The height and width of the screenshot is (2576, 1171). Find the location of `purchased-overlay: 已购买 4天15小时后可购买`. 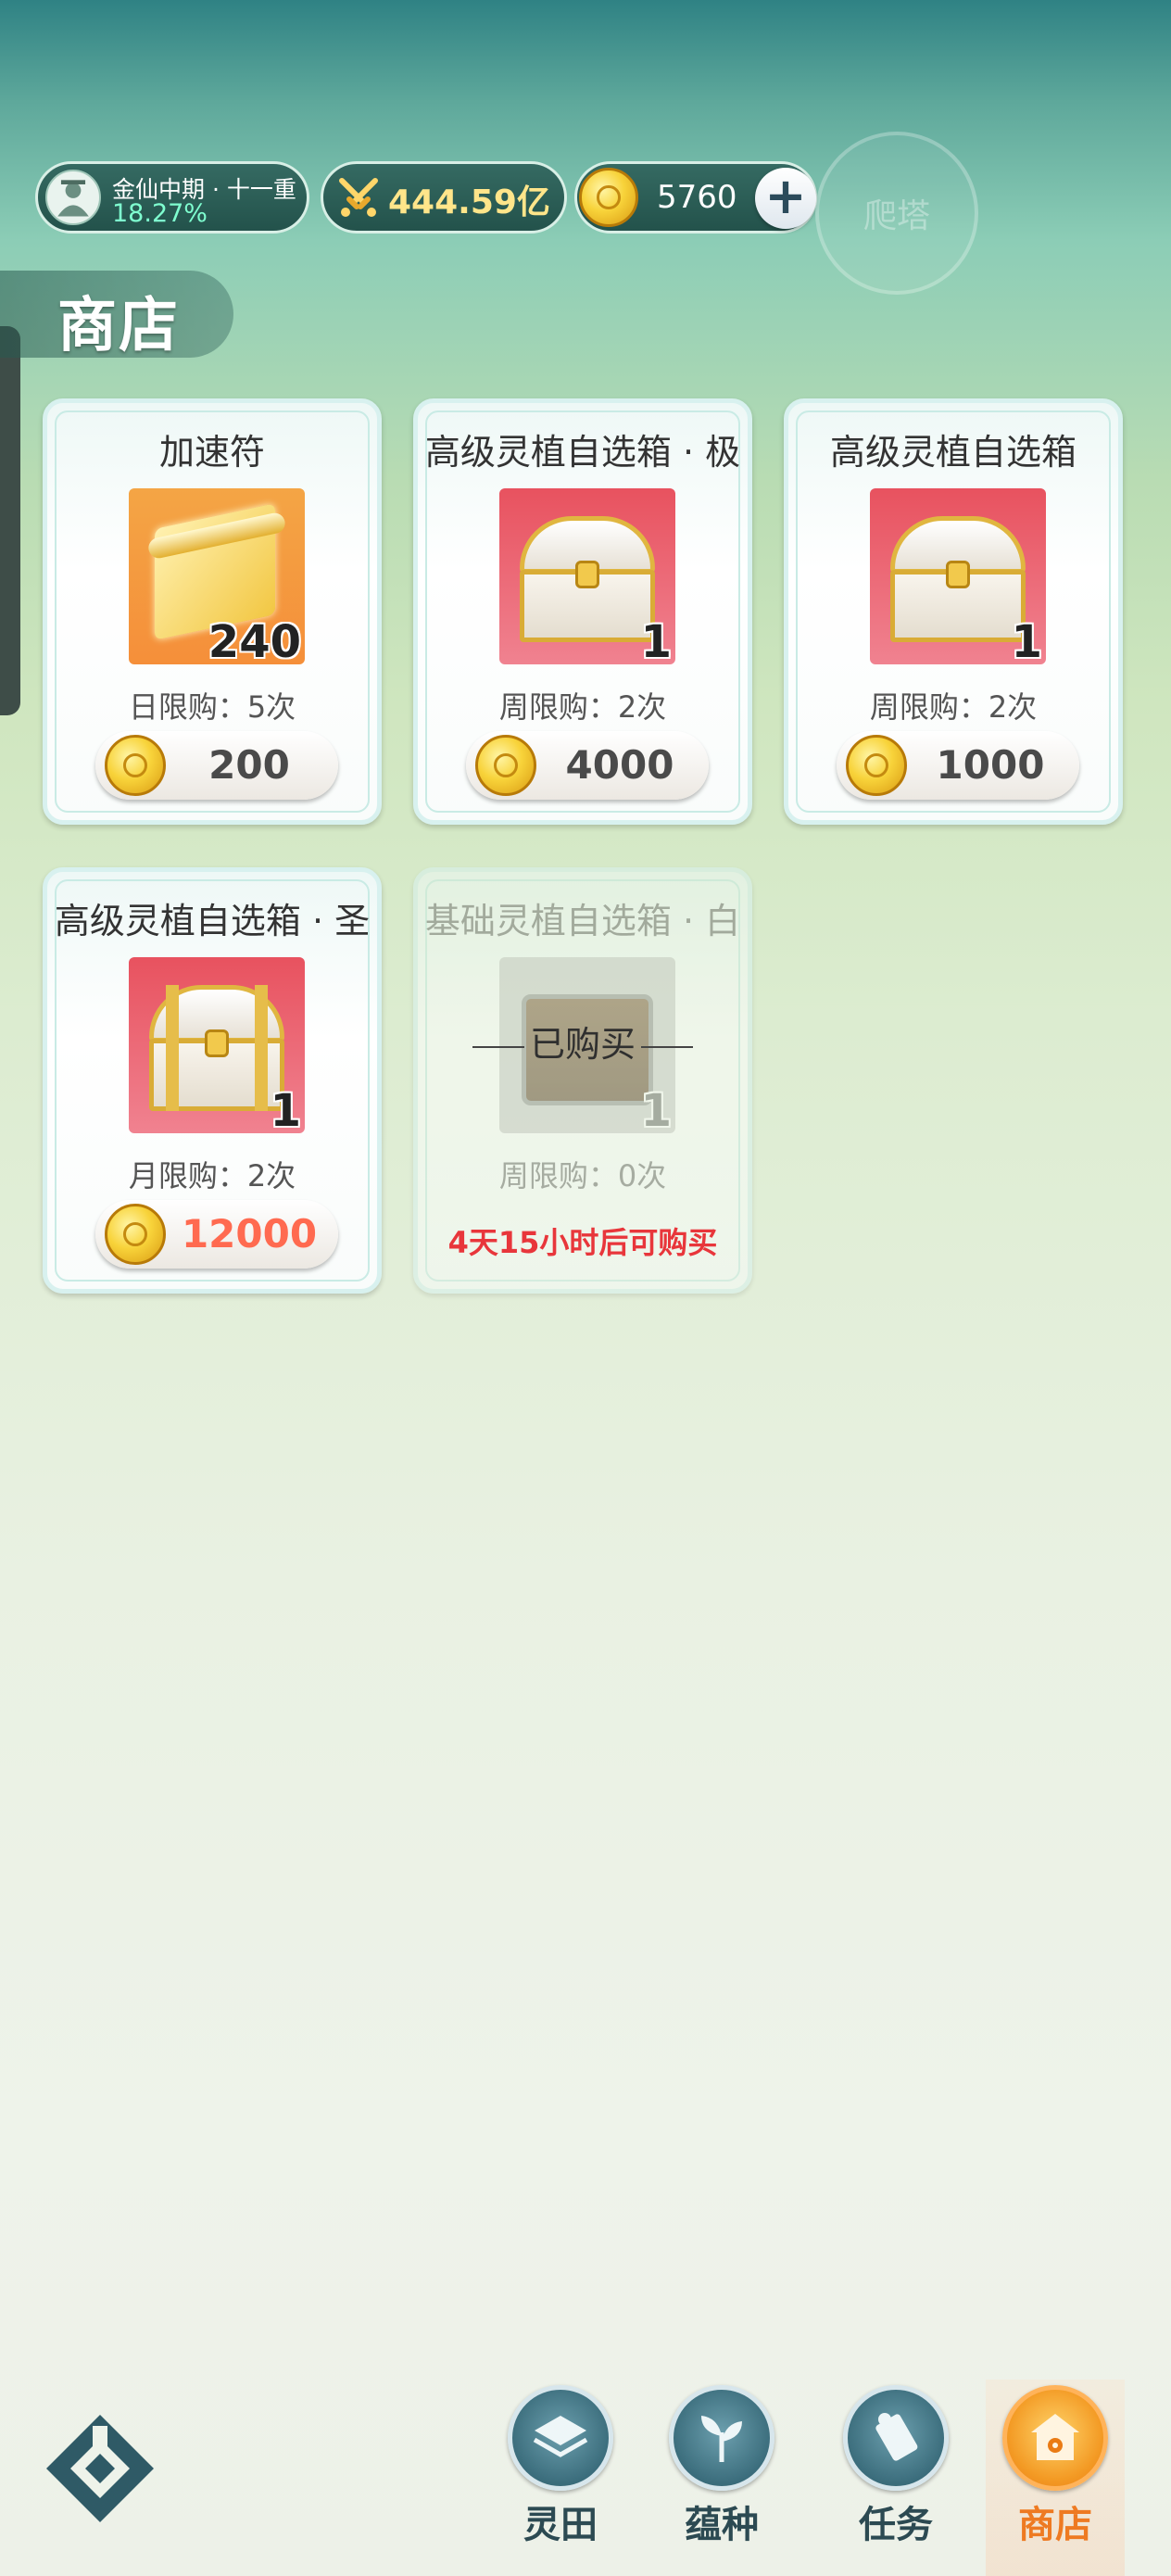

purchased-overlay: 已购买 4天15小时后可购买 is located at coordinates (583, 1080).